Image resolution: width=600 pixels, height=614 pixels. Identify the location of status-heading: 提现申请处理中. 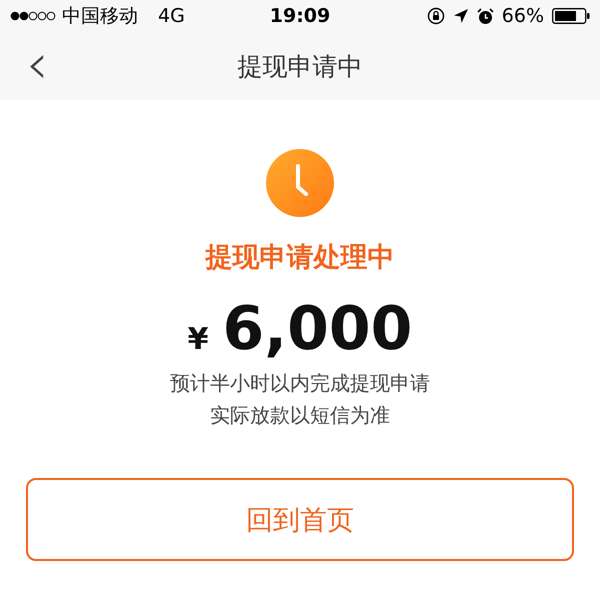
(300, 258).